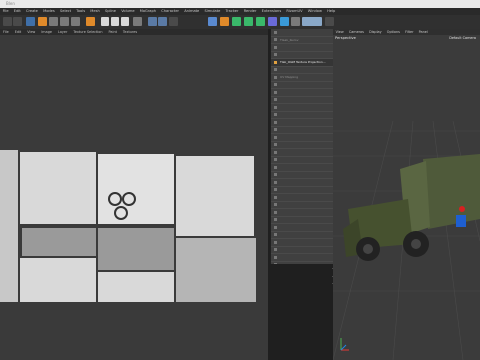 The height and width of the screenshot is (360, 480). I want to click on viewport-menu-item-4: Filter, so click(409, 32).